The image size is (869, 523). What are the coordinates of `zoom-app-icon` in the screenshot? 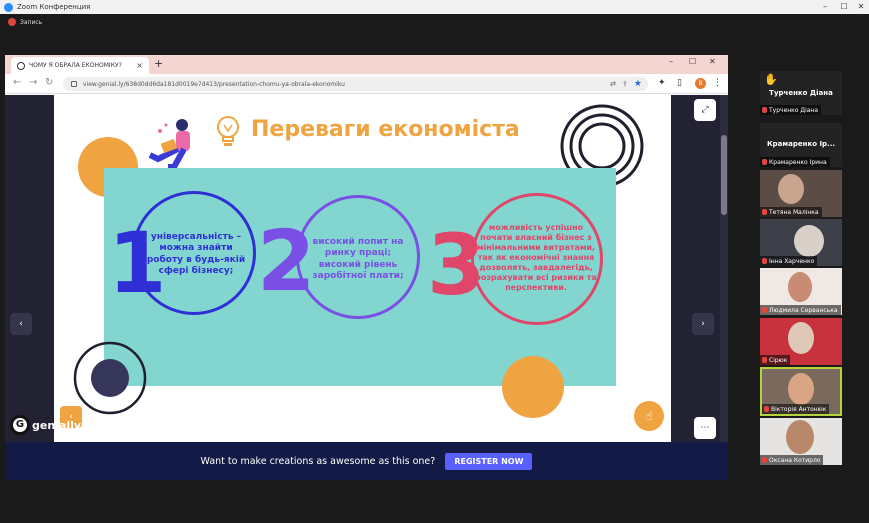 It's located at (8, 7).